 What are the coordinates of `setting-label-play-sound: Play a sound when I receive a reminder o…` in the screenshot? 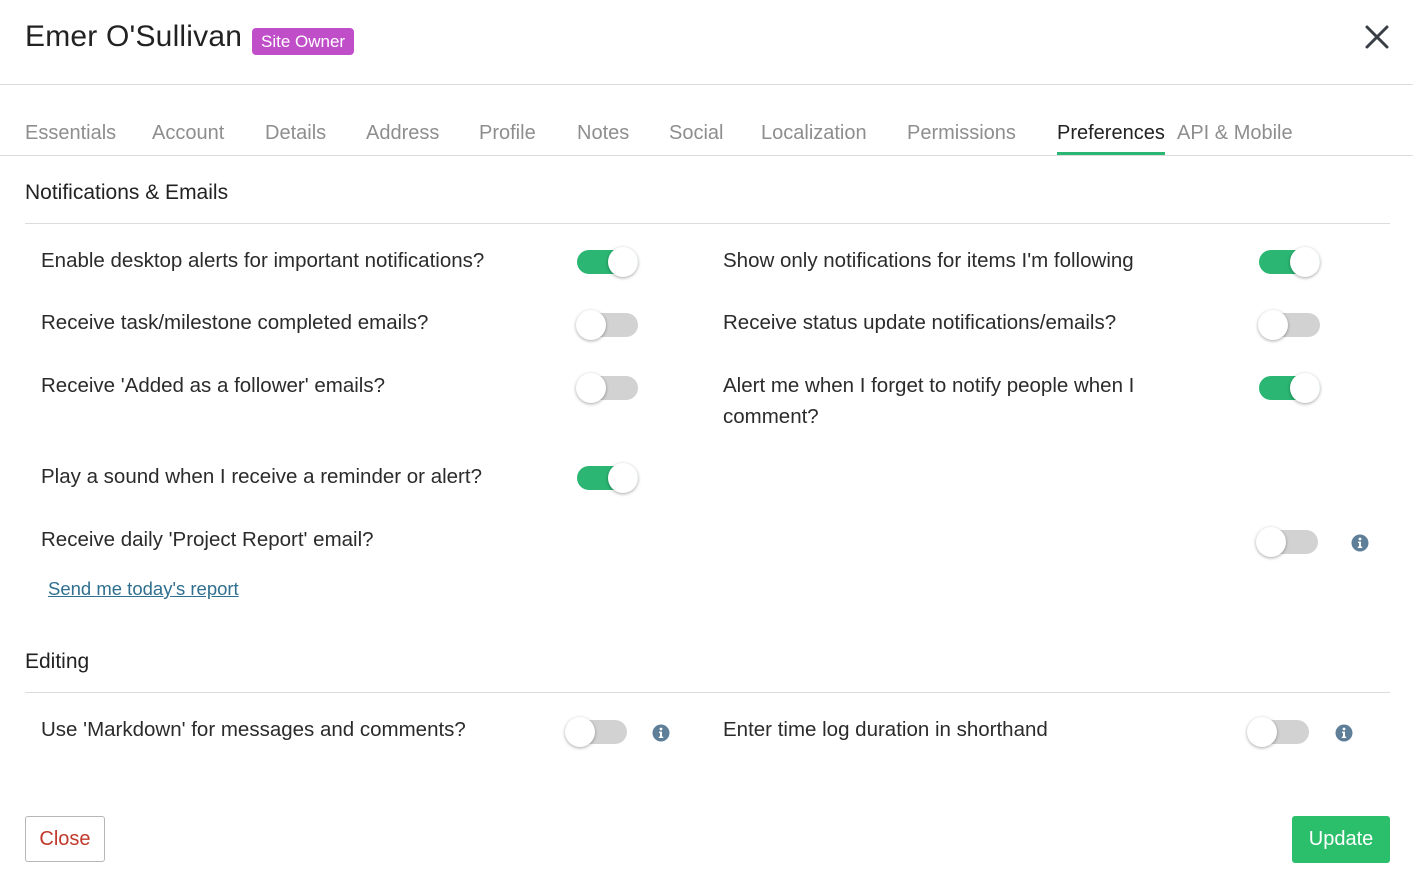 It's located at (261, 476).